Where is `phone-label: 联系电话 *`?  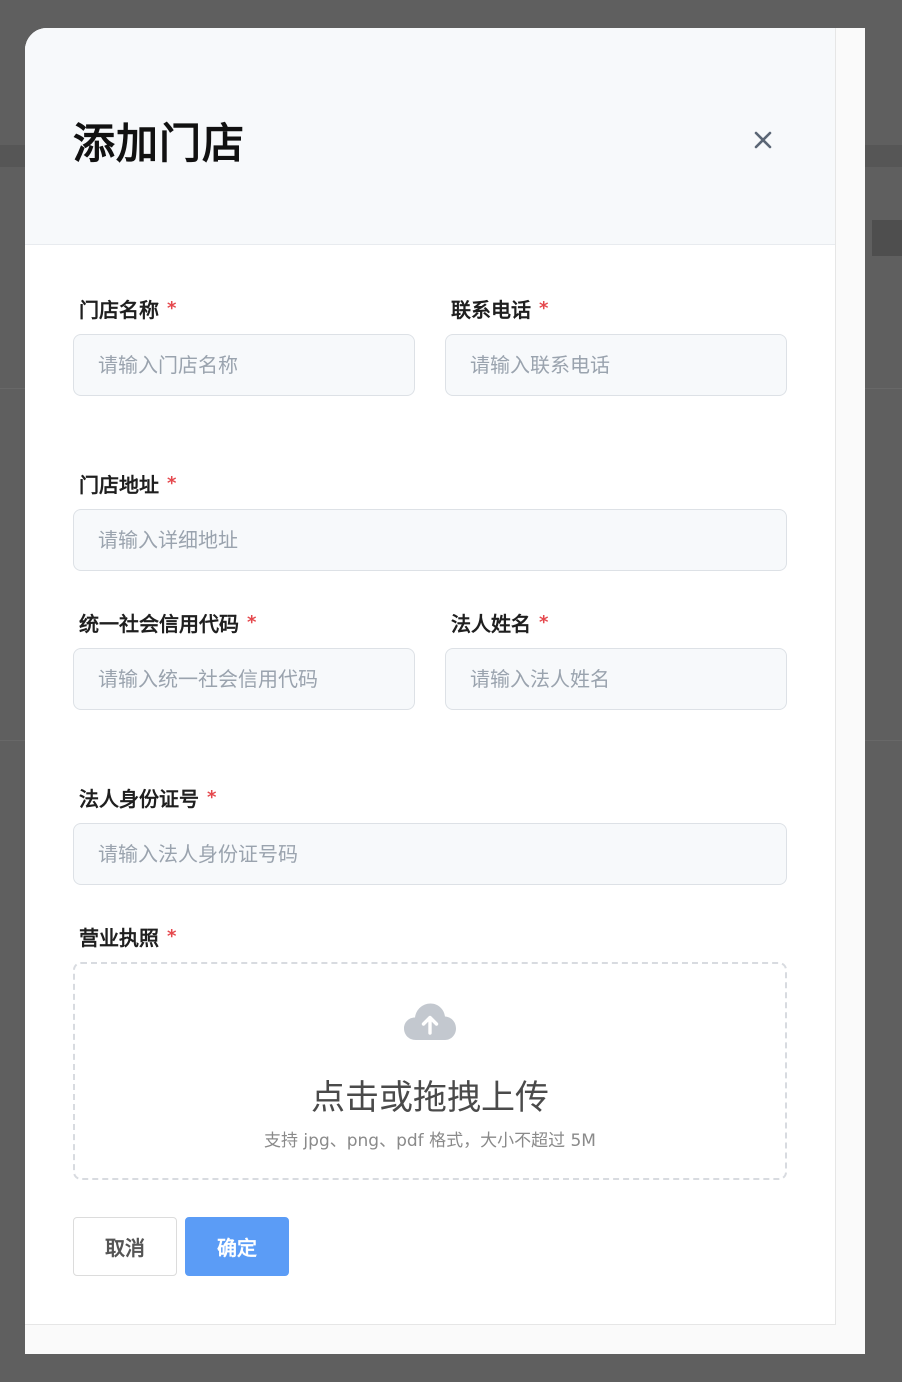
phone-label: 联系电话 * is located at coordinates (500, 310).